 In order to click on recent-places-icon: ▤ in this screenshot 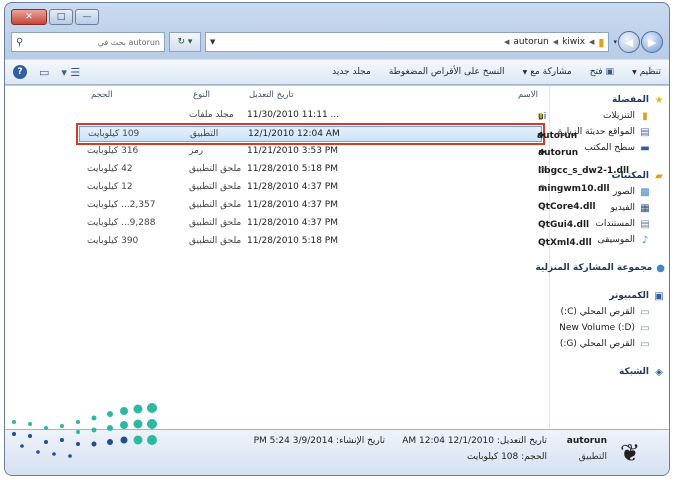, I will do `click(645, 132)`.